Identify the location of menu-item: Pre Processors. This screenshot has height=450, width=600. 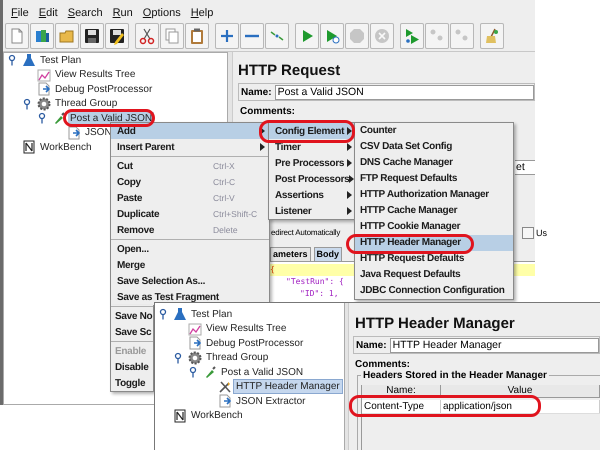
(312, 163).